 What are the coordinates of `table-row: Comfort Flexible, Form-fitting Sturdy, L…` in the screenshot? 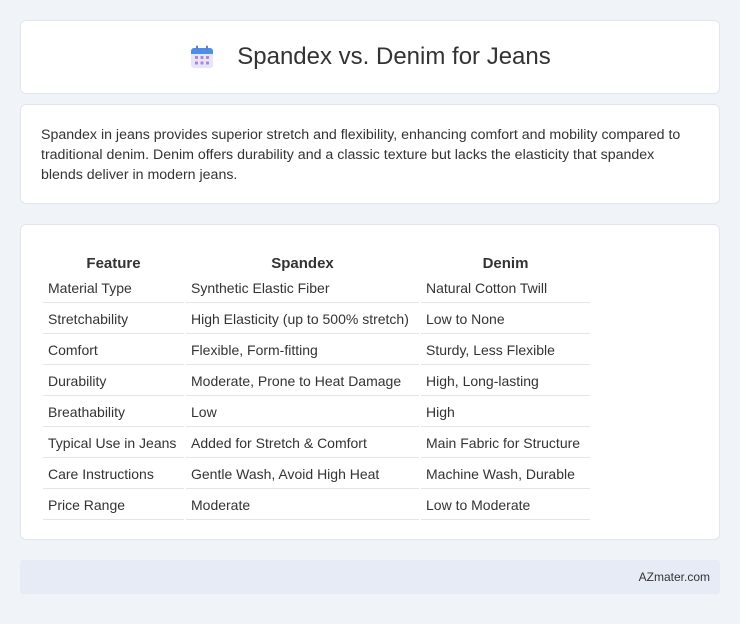 It's located at (316, 350).